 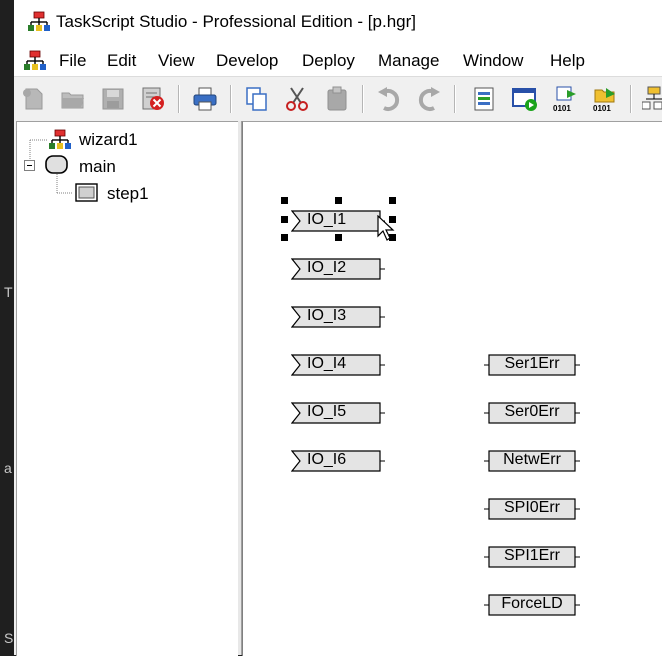 I want to click on io-output-label: ForceLD, so click(x=532, y=603).